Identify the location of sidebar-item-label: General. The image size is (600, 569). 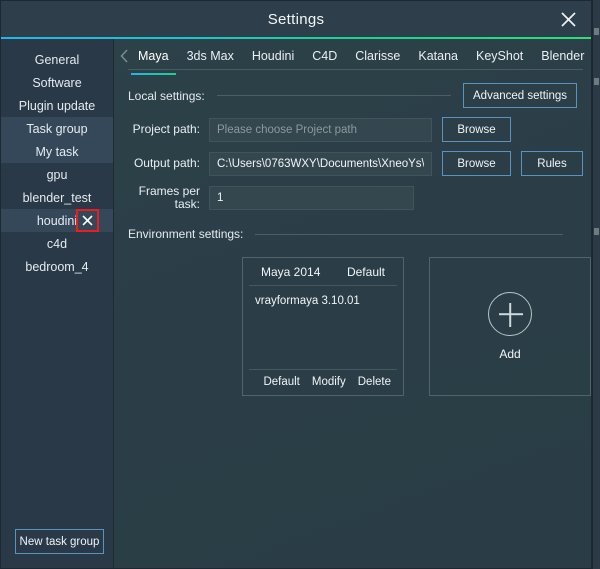
(57, 59).